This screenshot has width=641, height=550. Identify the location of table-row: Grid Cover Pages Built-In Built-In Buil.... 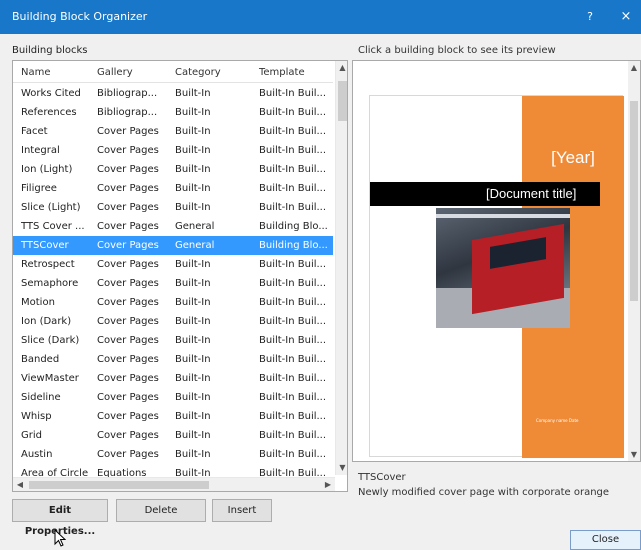
(173, 435).